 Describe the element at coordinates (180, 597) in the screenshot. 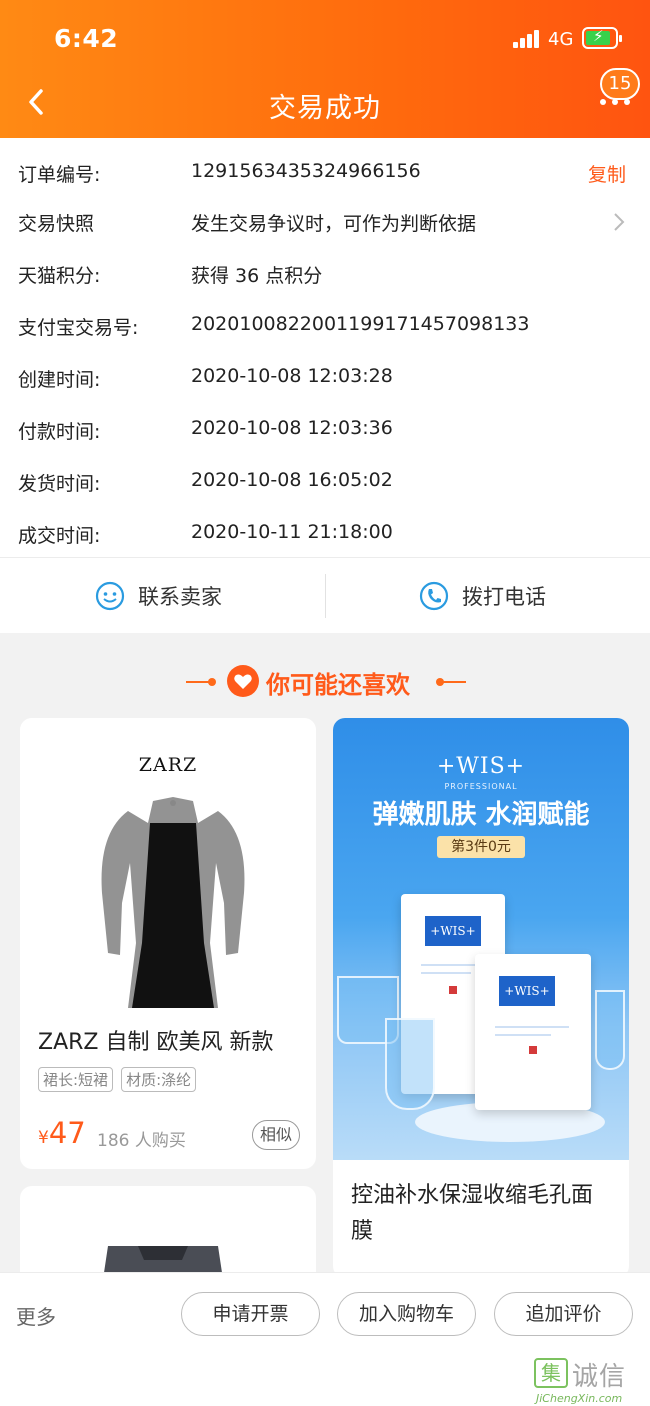

I see `contact-seller-label: 联系卖家` at that location.